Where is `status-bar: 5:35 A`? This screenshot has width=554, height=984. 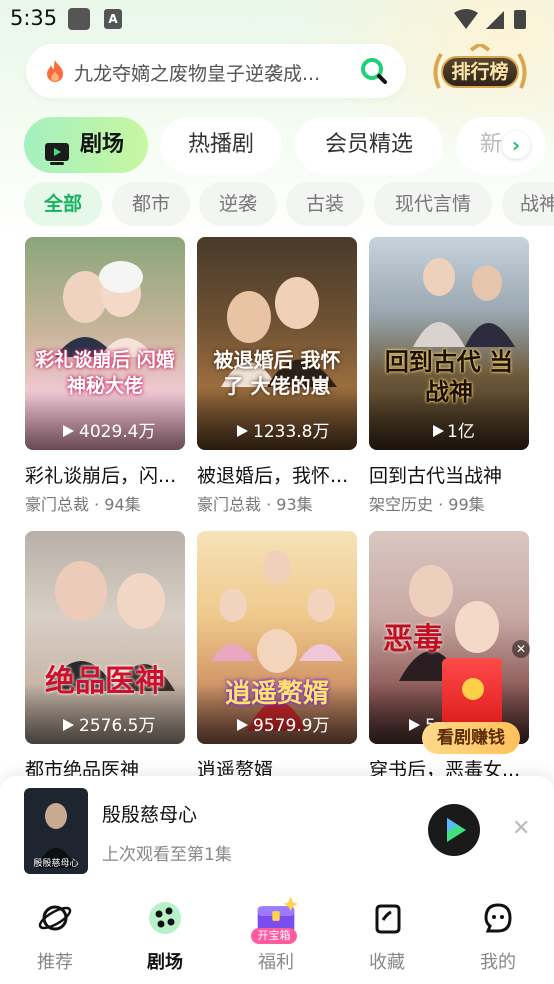
status-bar: 5:35 A is located at coordinates (277, 19).